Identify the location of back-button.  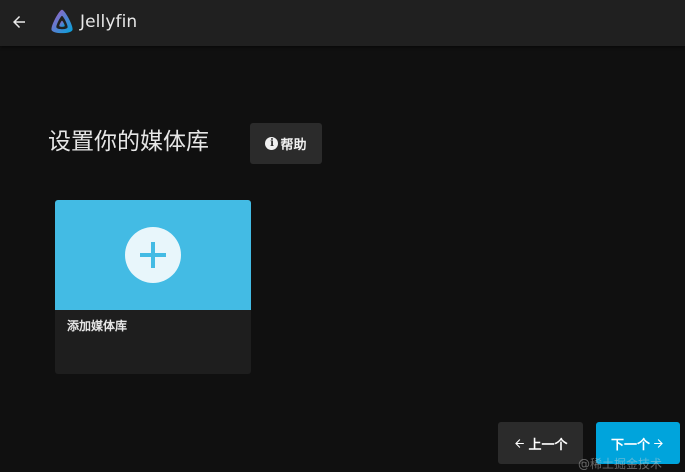
(19, 22).